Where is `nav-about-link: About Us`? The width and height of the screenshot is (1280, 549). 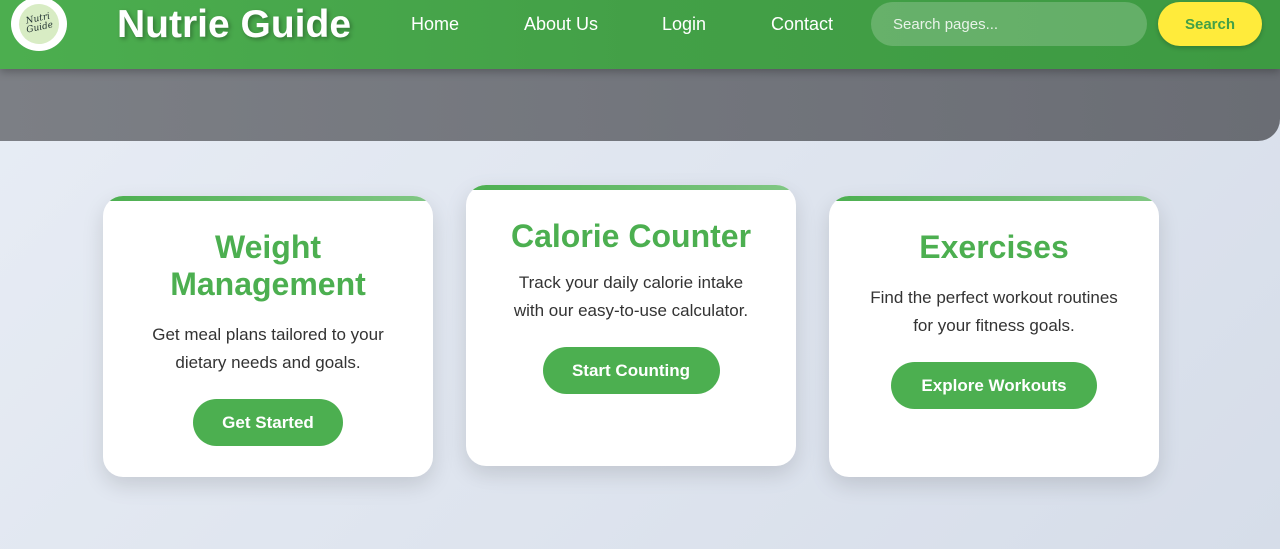 nav-about-link: About Us is located at coordinates (561, 24).